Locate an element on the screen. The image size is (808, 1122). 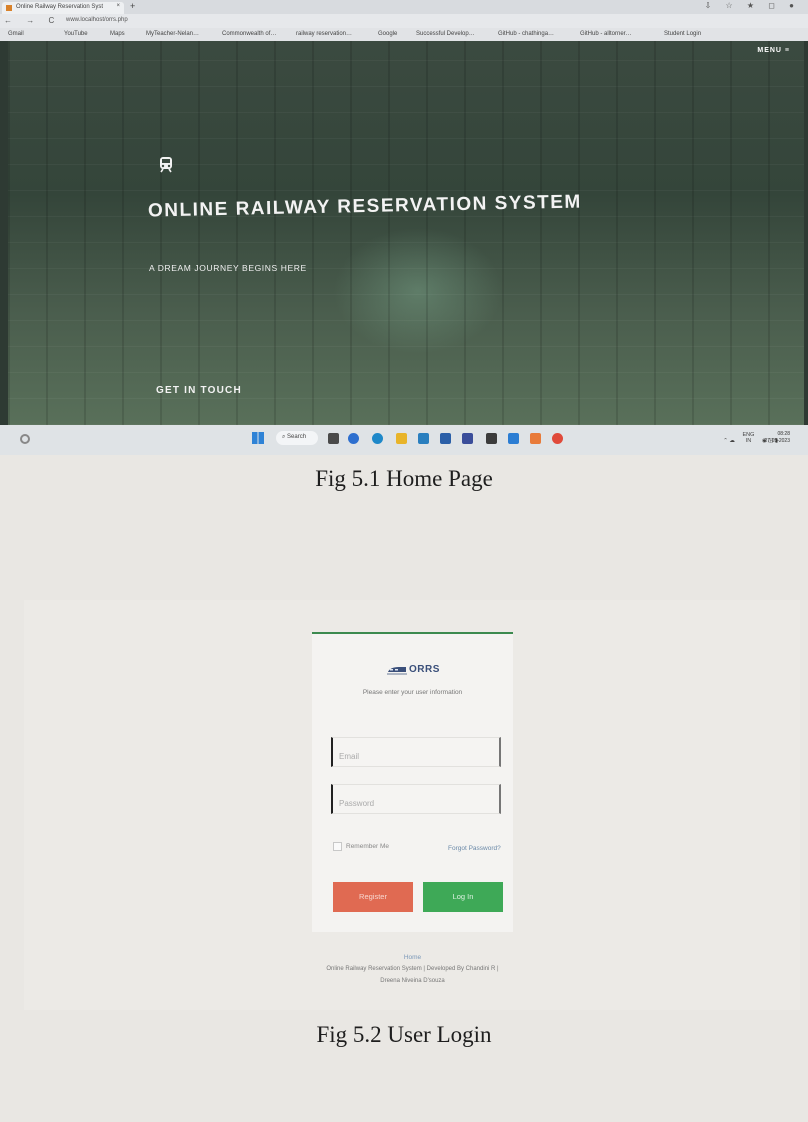
home-link: Home is located at coordinates (412, 957).